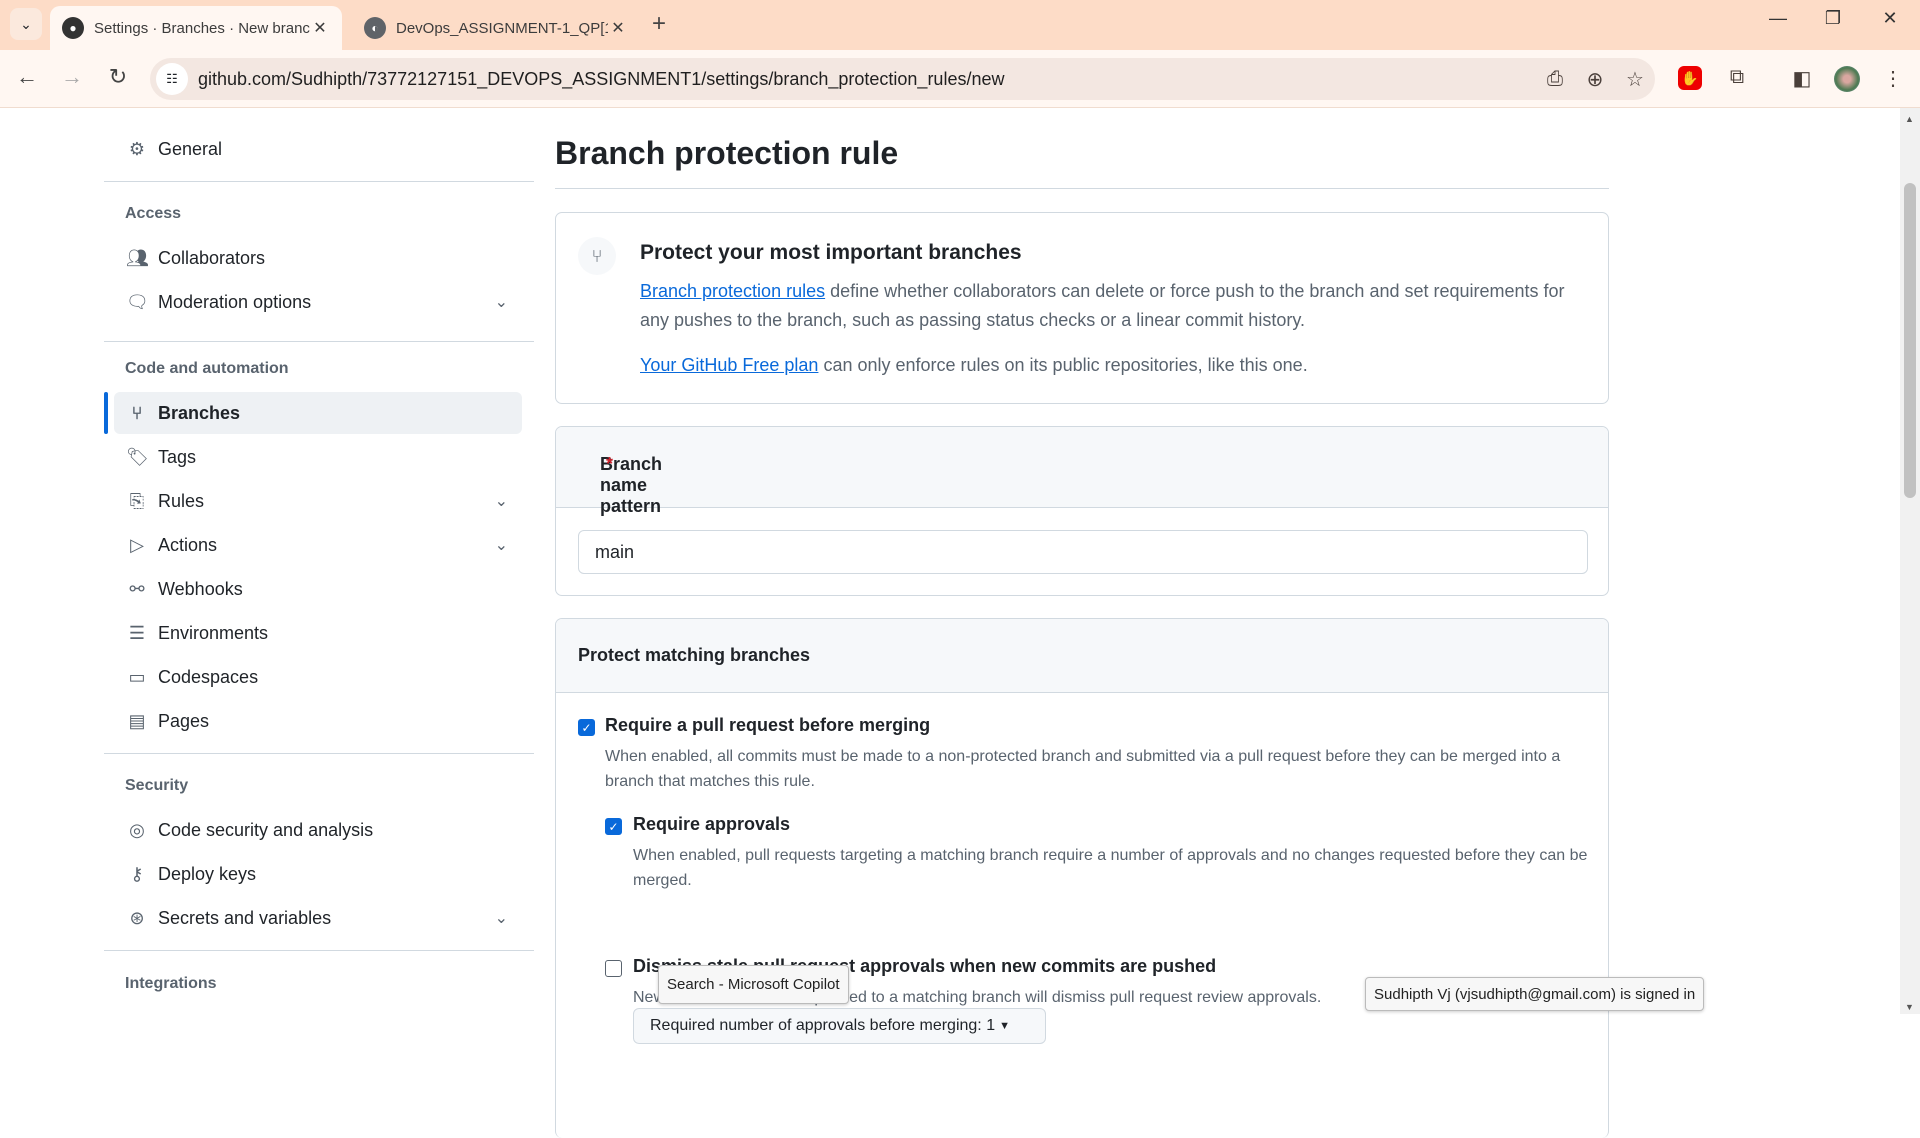 Image resolution: width=1920 pixels, height=1138 pixels. I want to click on sidebar-item-general: ⚙ General, so click(318, 149).